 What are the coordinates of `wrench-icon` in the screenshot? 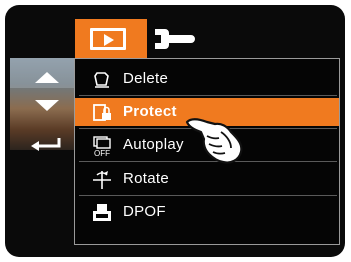 It's located at (175, 39).